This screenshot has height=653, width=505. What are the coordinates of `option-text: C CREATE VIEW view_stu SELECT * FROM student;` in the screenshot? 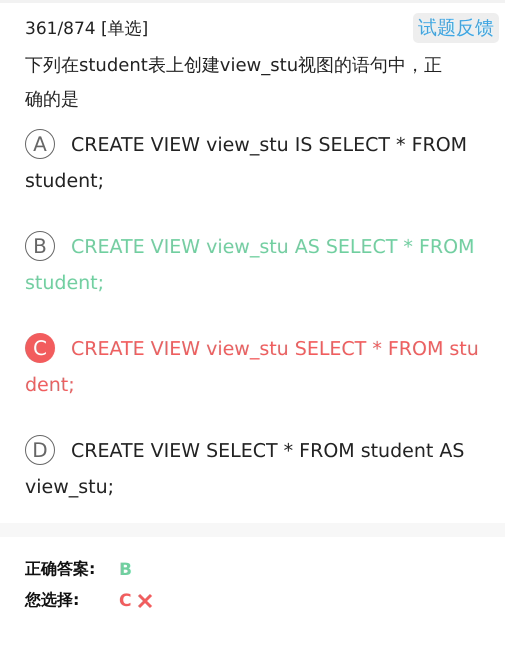 It's located at (262, 367).